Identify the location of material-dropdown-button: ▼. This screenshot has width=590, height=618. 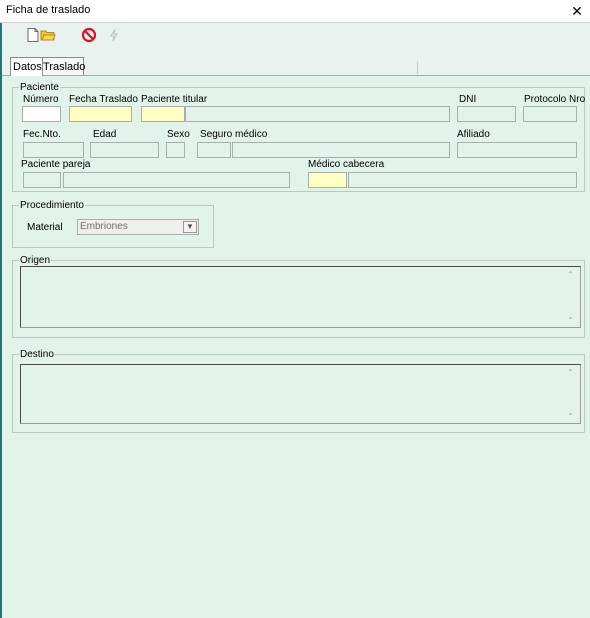
(190, 227).